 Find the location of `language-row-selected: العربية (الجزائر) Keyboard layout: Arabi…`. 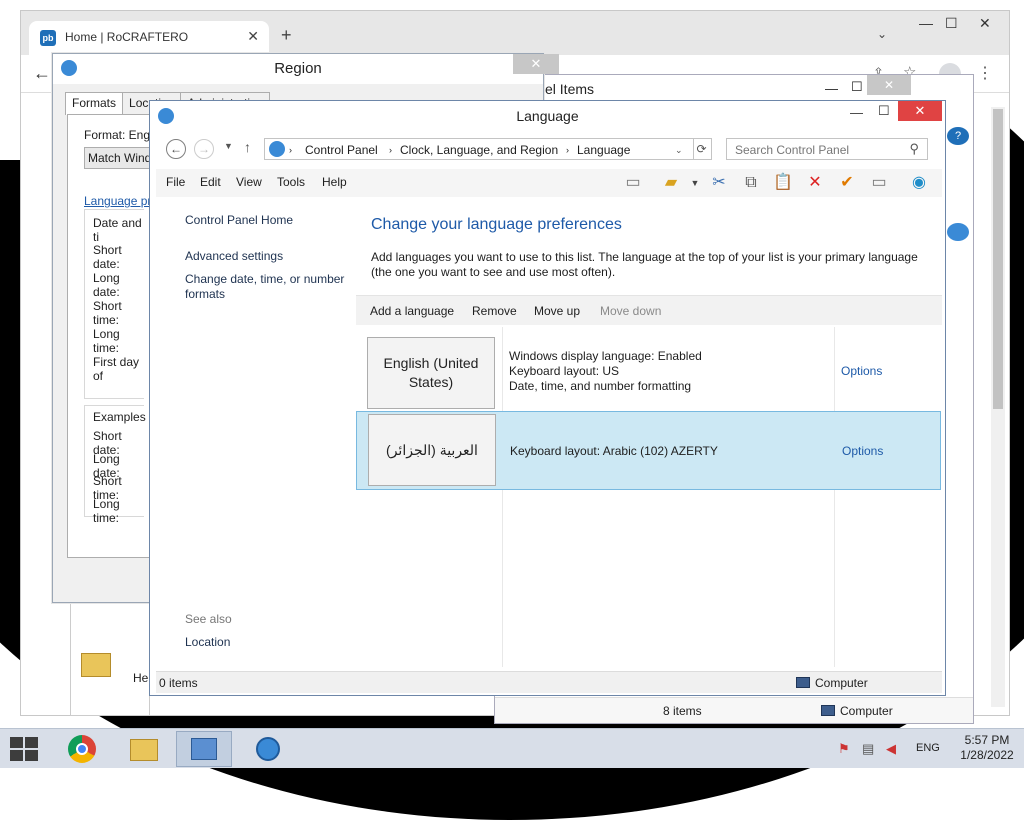

language-row-selected: العربية (الجزائر) Keyboard layout: Arabi… is located at coordinates (648, 450).